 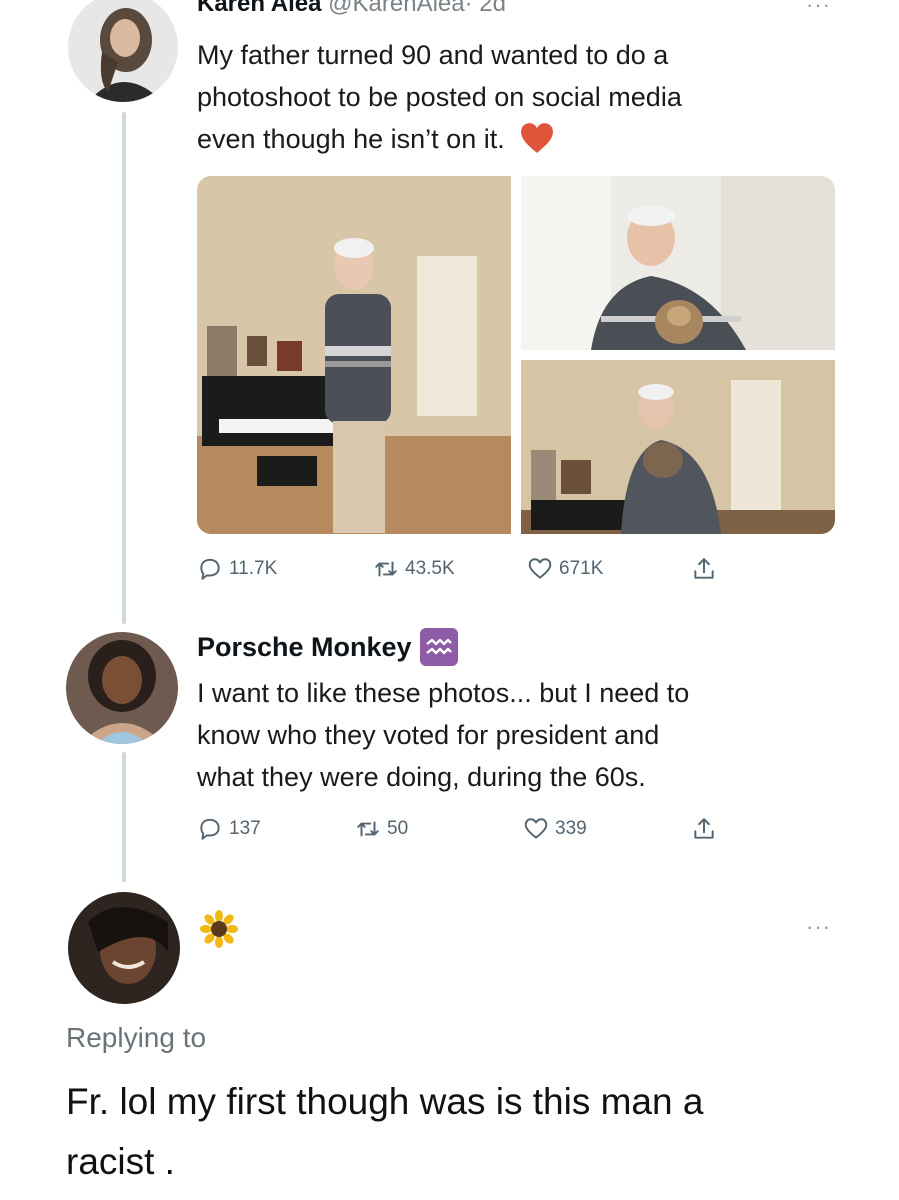 What do you see at coordinates (581, 568) in the screenshot?
I see `like-count: 671K` at bounding box center [581, 568].